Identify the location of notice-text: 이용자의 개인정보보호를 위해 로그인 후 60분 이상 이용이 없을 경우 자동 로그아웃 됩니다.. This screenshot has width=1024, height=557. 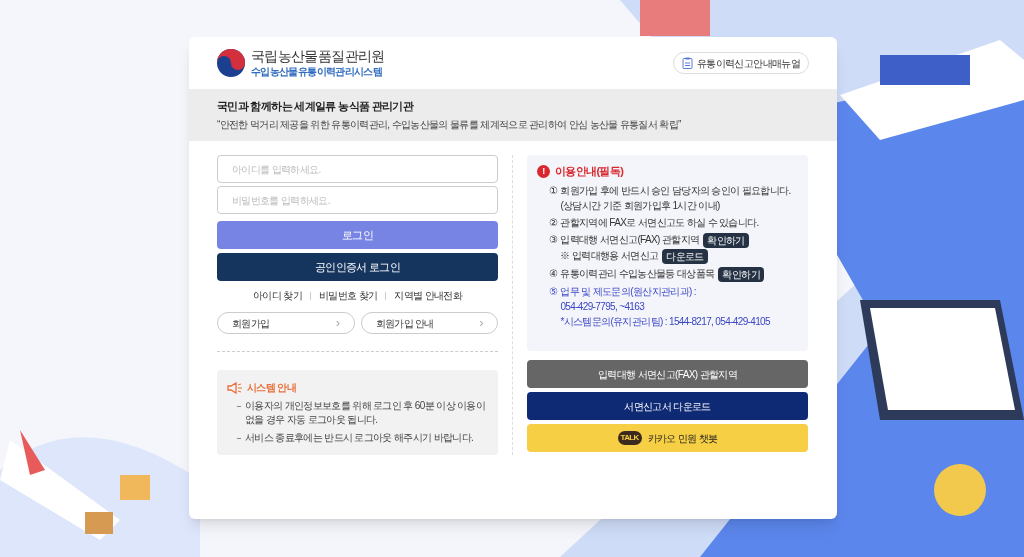
(366, 413).